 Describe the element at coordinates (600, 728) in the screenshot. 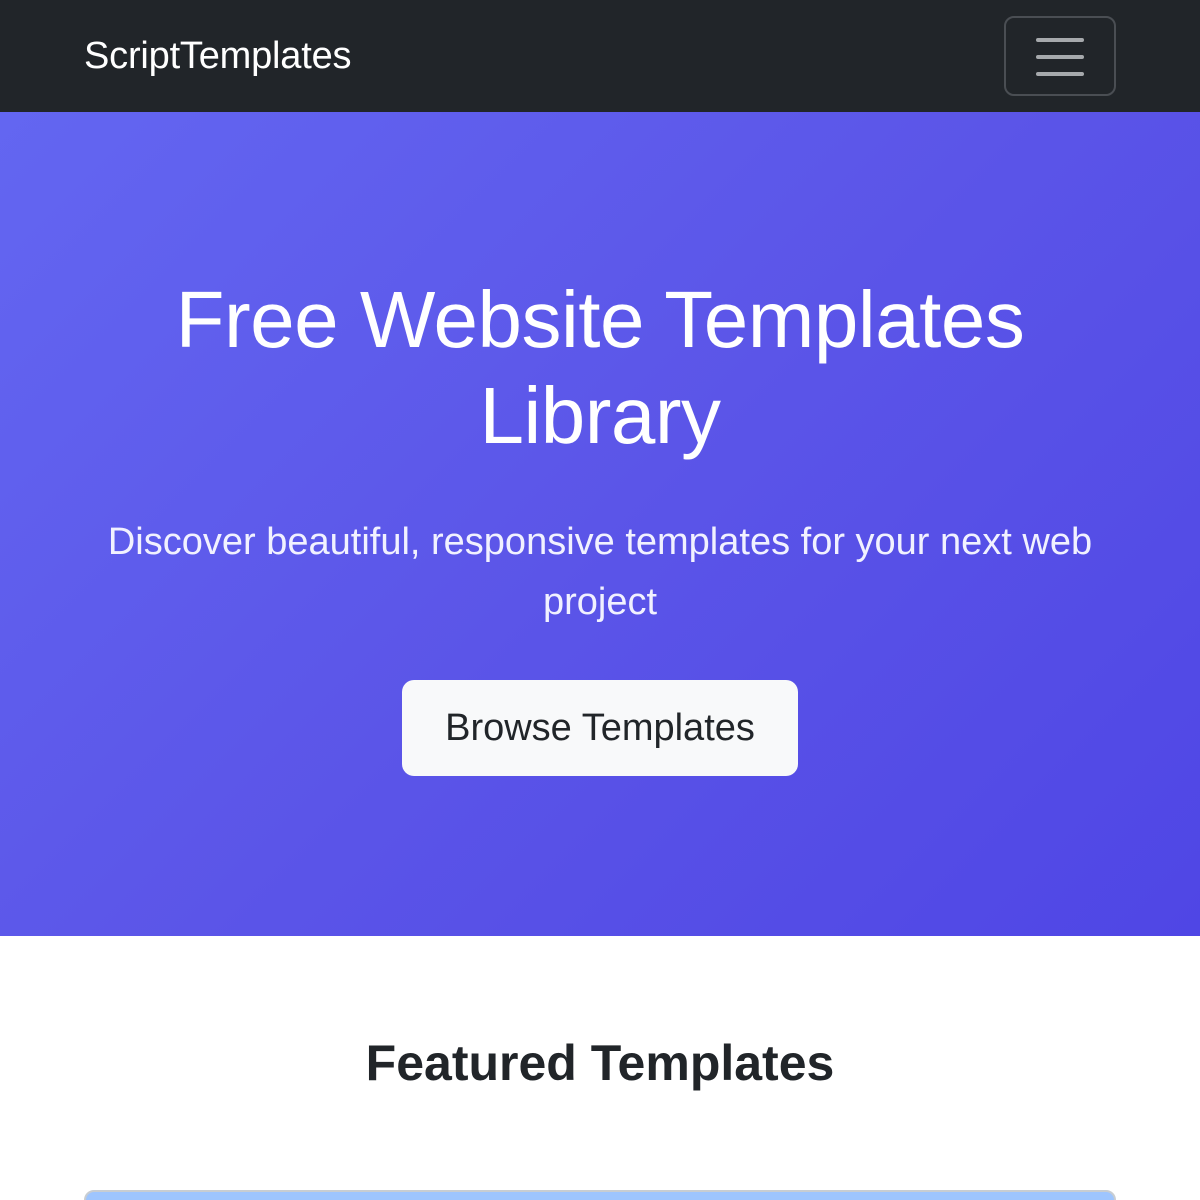

I see `browse-templates-button: Browse Templates` at that location.